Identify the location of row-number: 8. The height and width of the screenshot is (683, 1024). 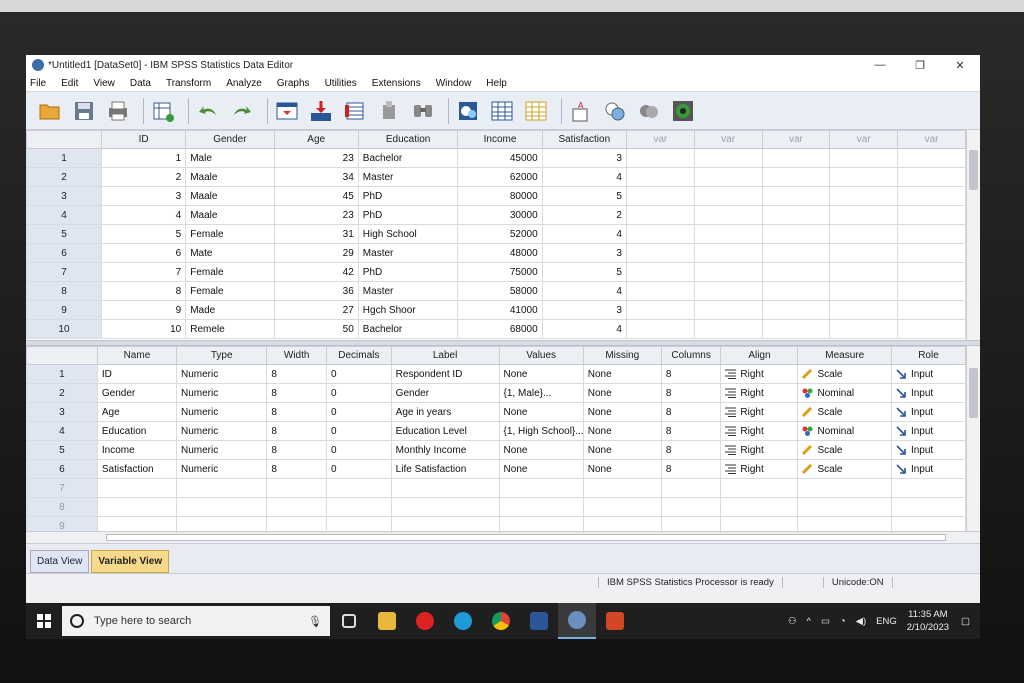
(64, 291).